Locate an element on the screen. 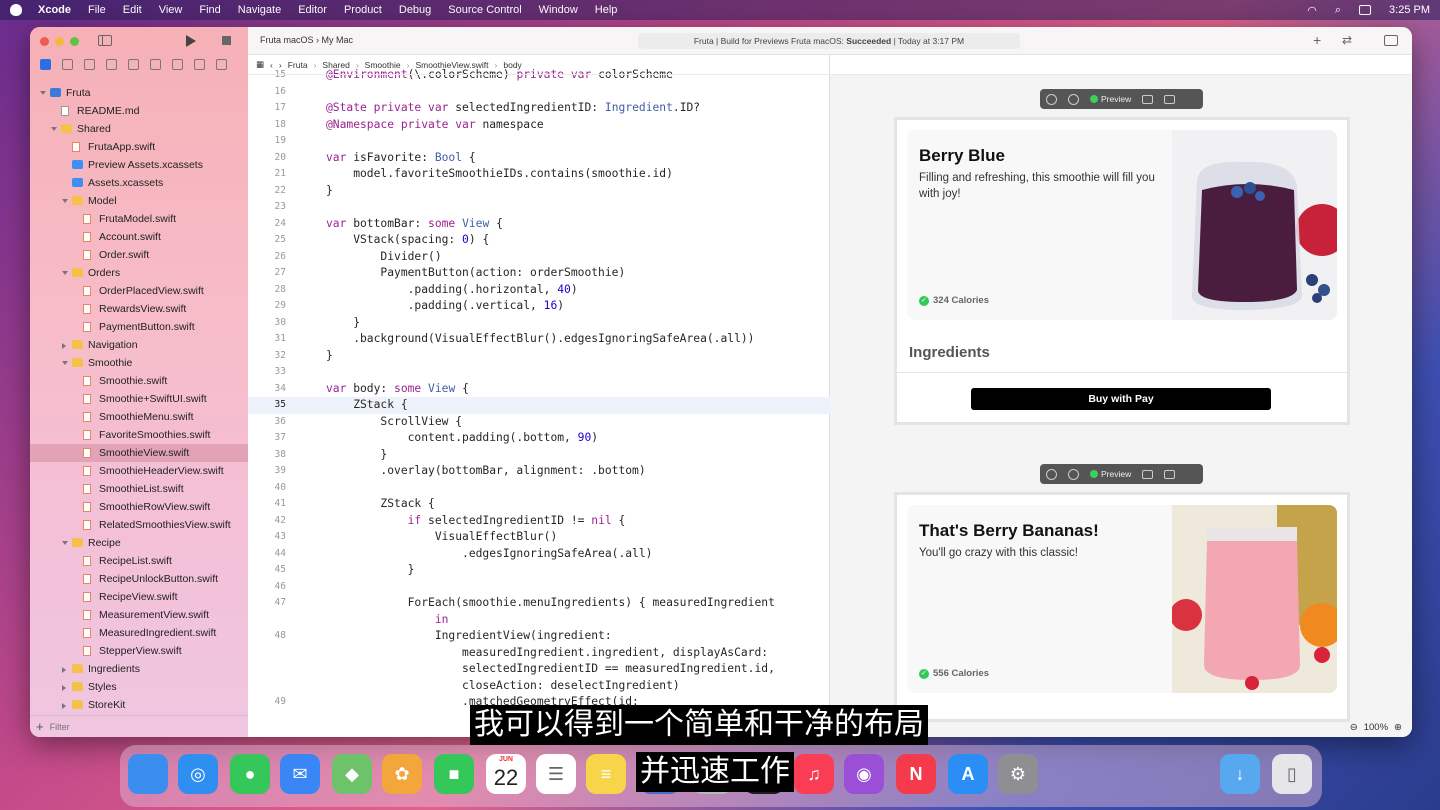 The height and width of the screenshot is (810, 1440). inspect-preview-icon is located at coordinates (1073, 474).